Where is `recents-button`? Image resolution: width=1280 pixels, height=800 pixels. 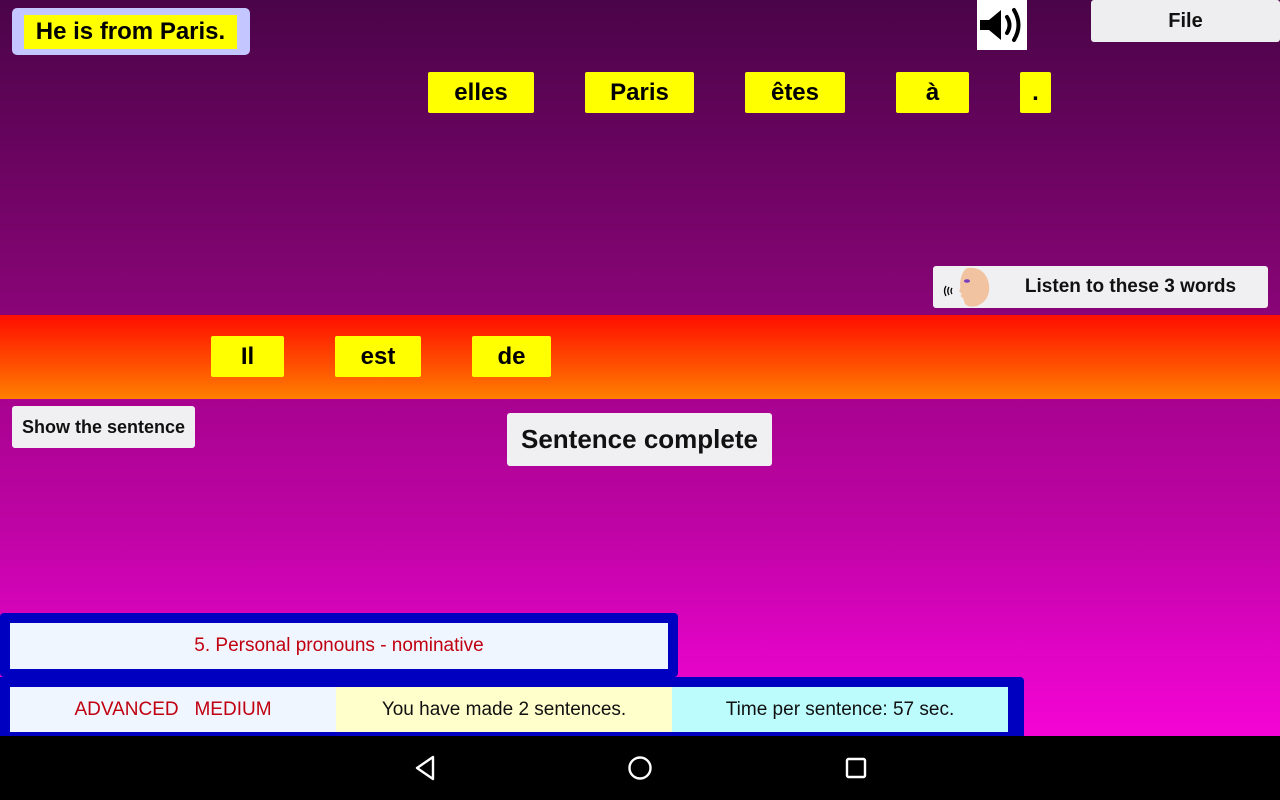
recents-button is located at coordinates (856, 768).